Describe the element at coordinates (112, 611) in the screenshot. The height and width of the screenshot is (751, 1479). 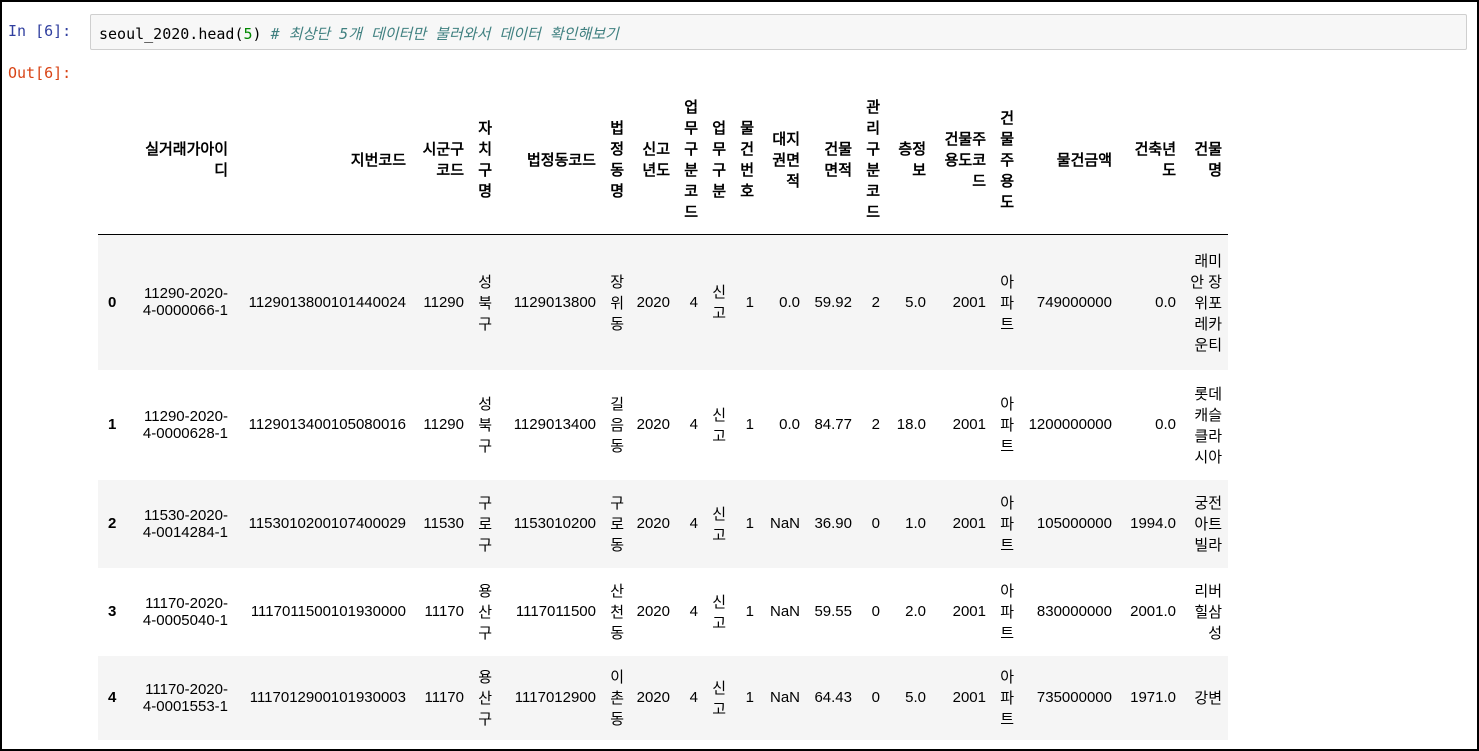
I see `row-index: 3` at that location.